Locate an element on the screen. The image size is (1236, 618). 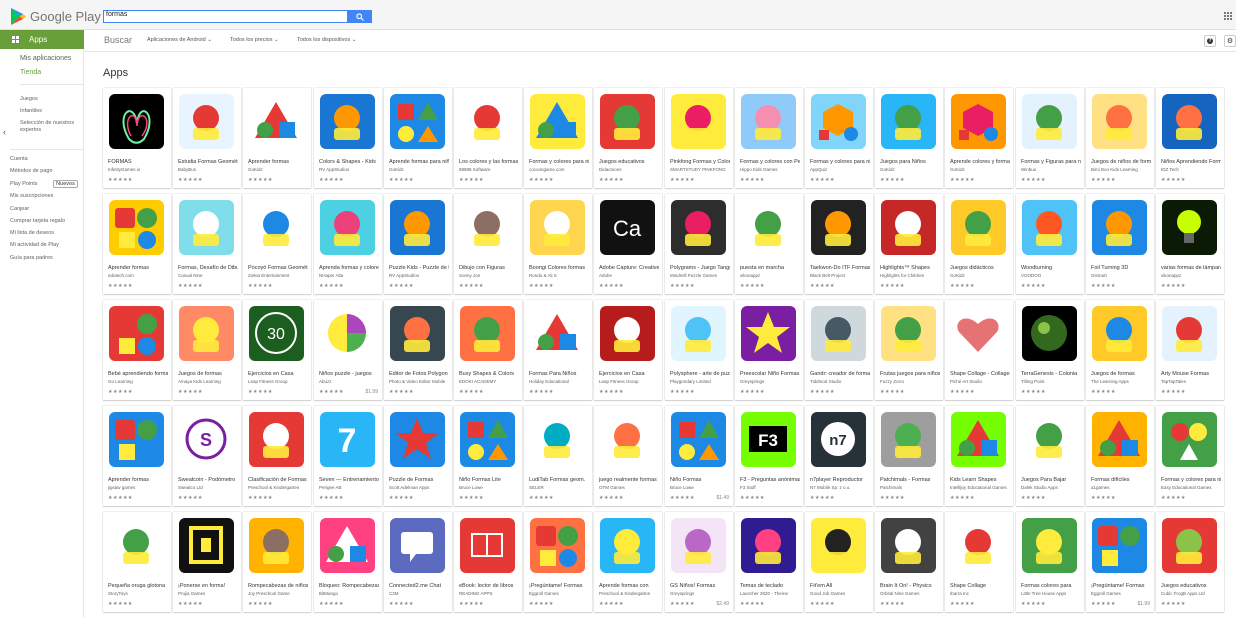
app-card: eBook: lector de libros READING APPS ★★★★★ is located at coordinates (488, 562).